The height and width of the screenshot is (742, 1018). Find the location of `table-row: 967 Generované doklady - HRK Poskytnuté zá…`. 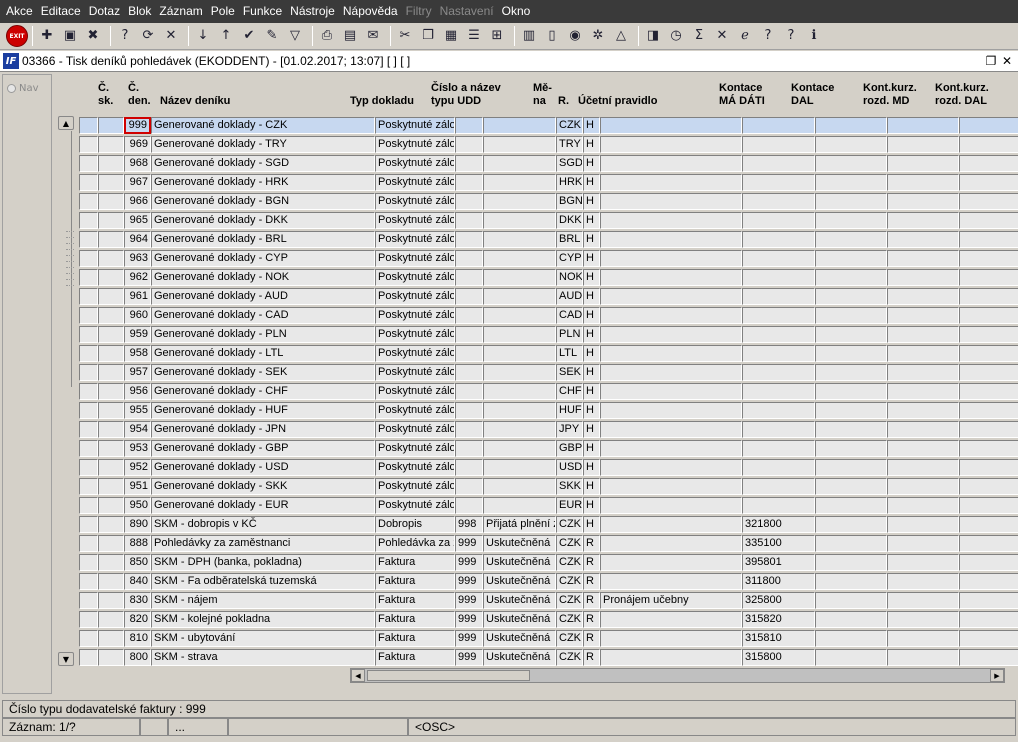

table-row: 967 Generované doklady - HRK Poskytnuté zá… is located at coordinates (548, 182).